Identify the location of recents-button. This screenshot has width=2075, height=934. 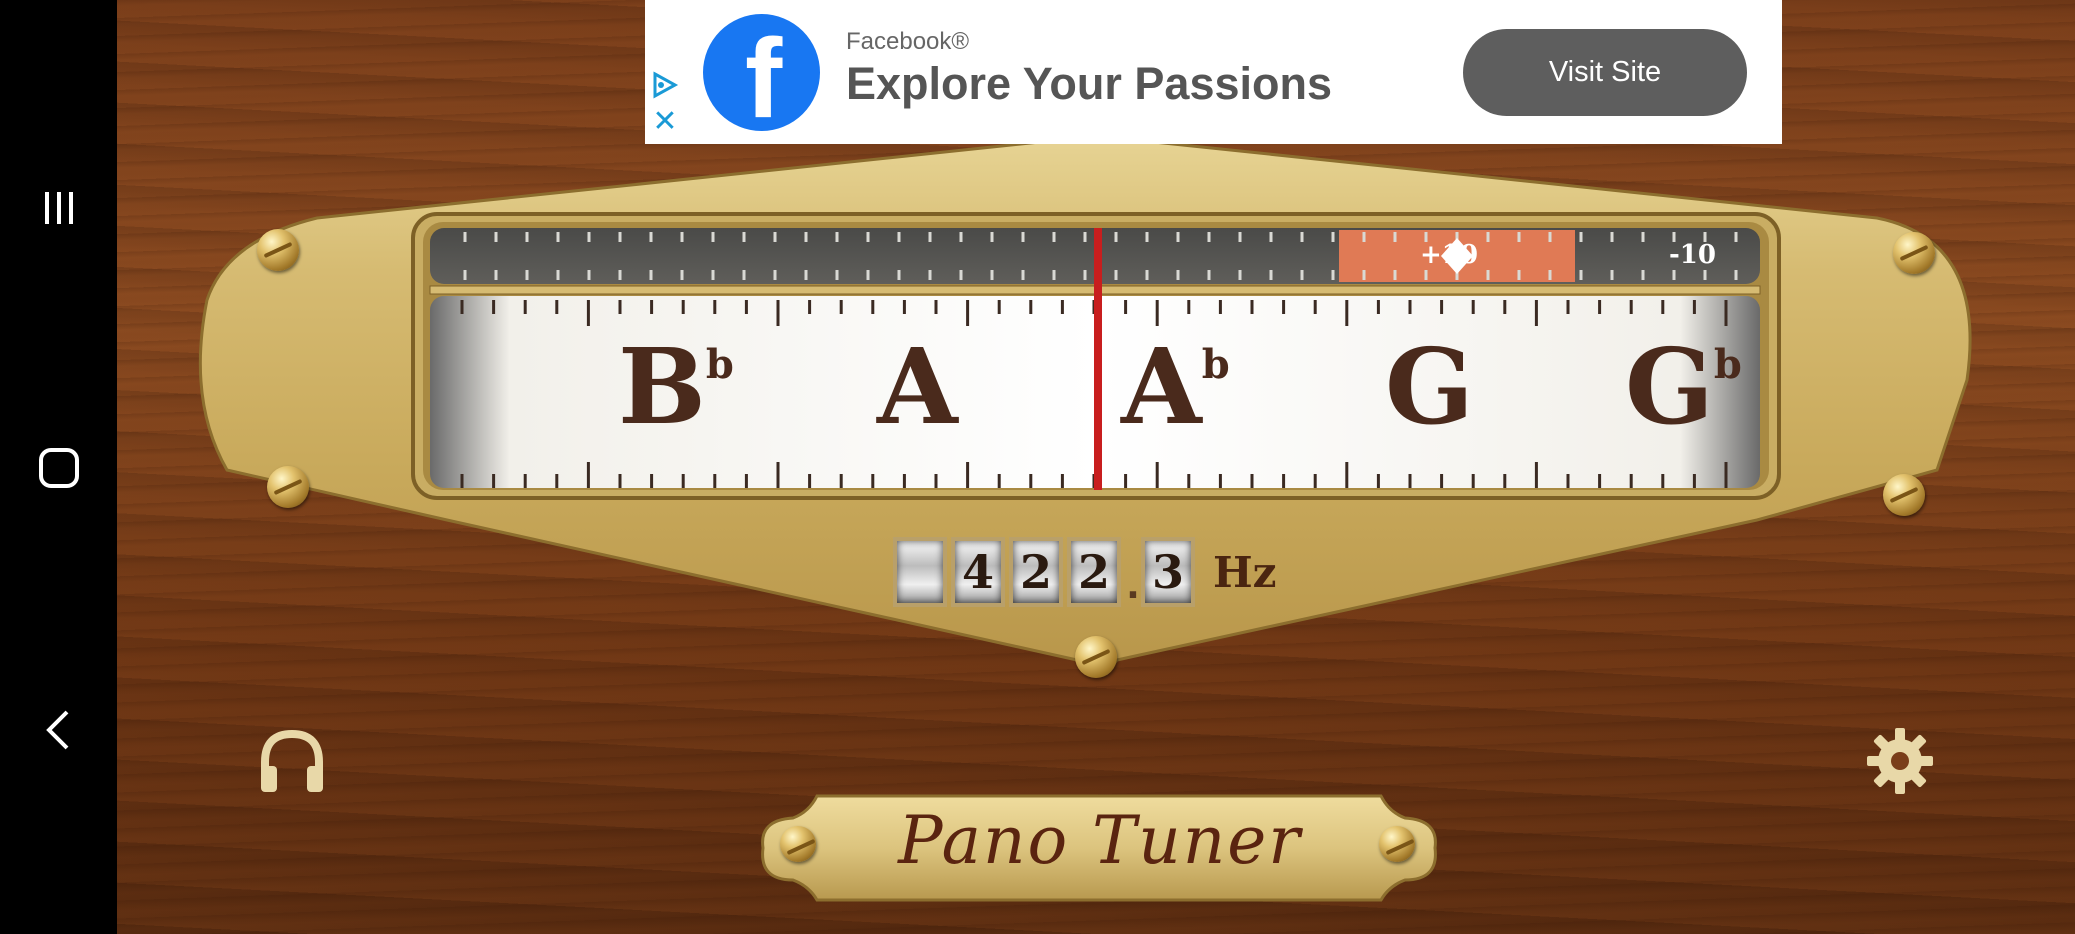
(58, 208).